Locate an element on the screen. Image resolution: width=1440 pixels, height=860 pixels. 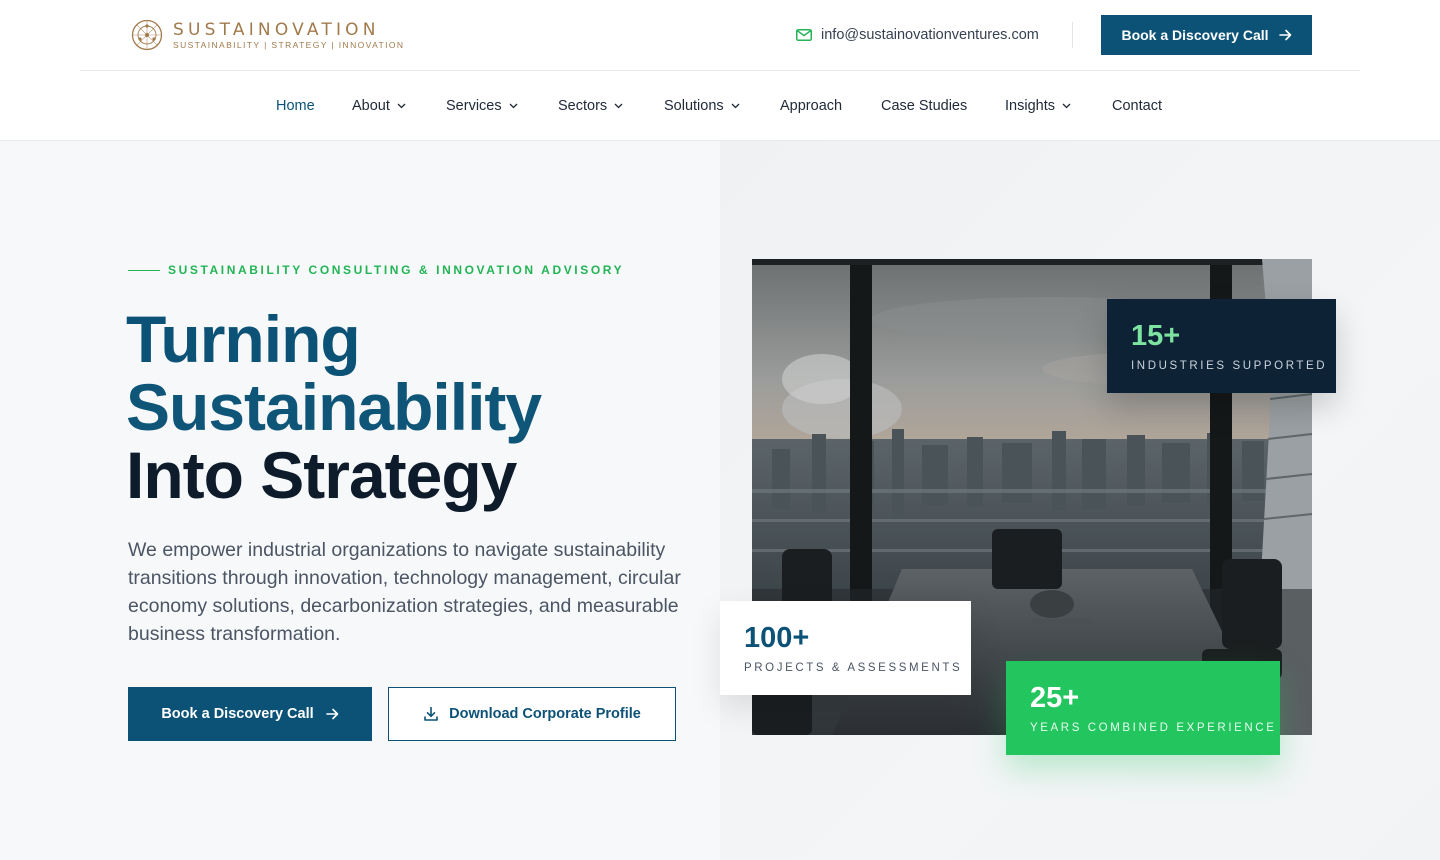
eyebrow-line is located at coordinates (144, 270).